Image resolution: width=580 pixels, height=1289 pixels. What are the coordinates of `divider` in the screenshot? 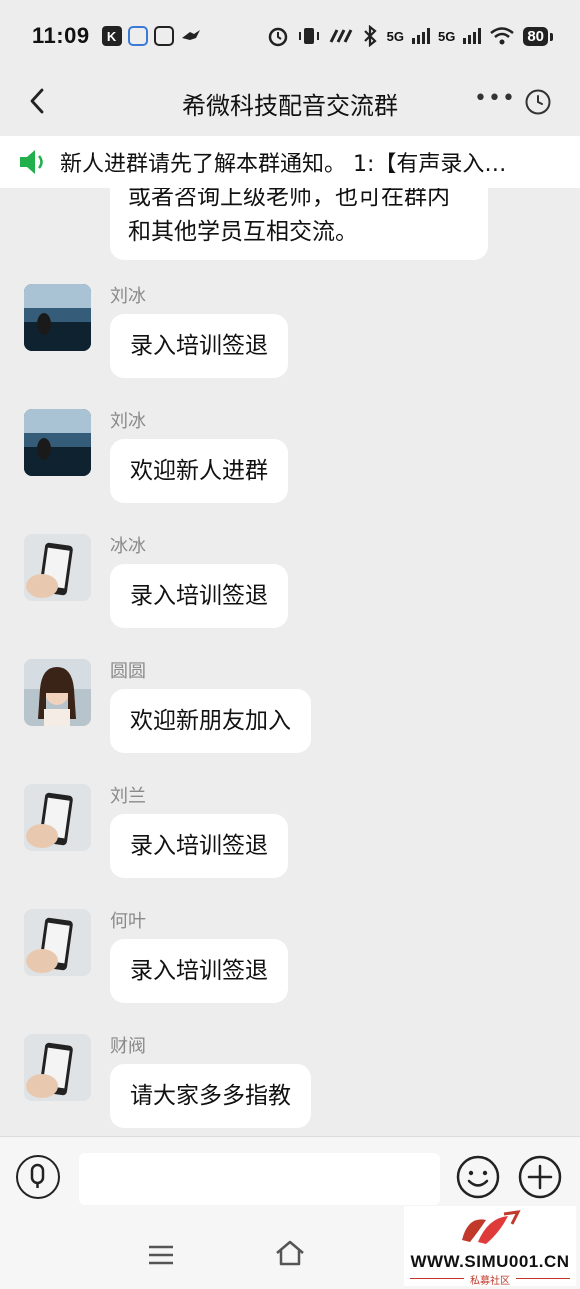 It's located at (543, 1278).